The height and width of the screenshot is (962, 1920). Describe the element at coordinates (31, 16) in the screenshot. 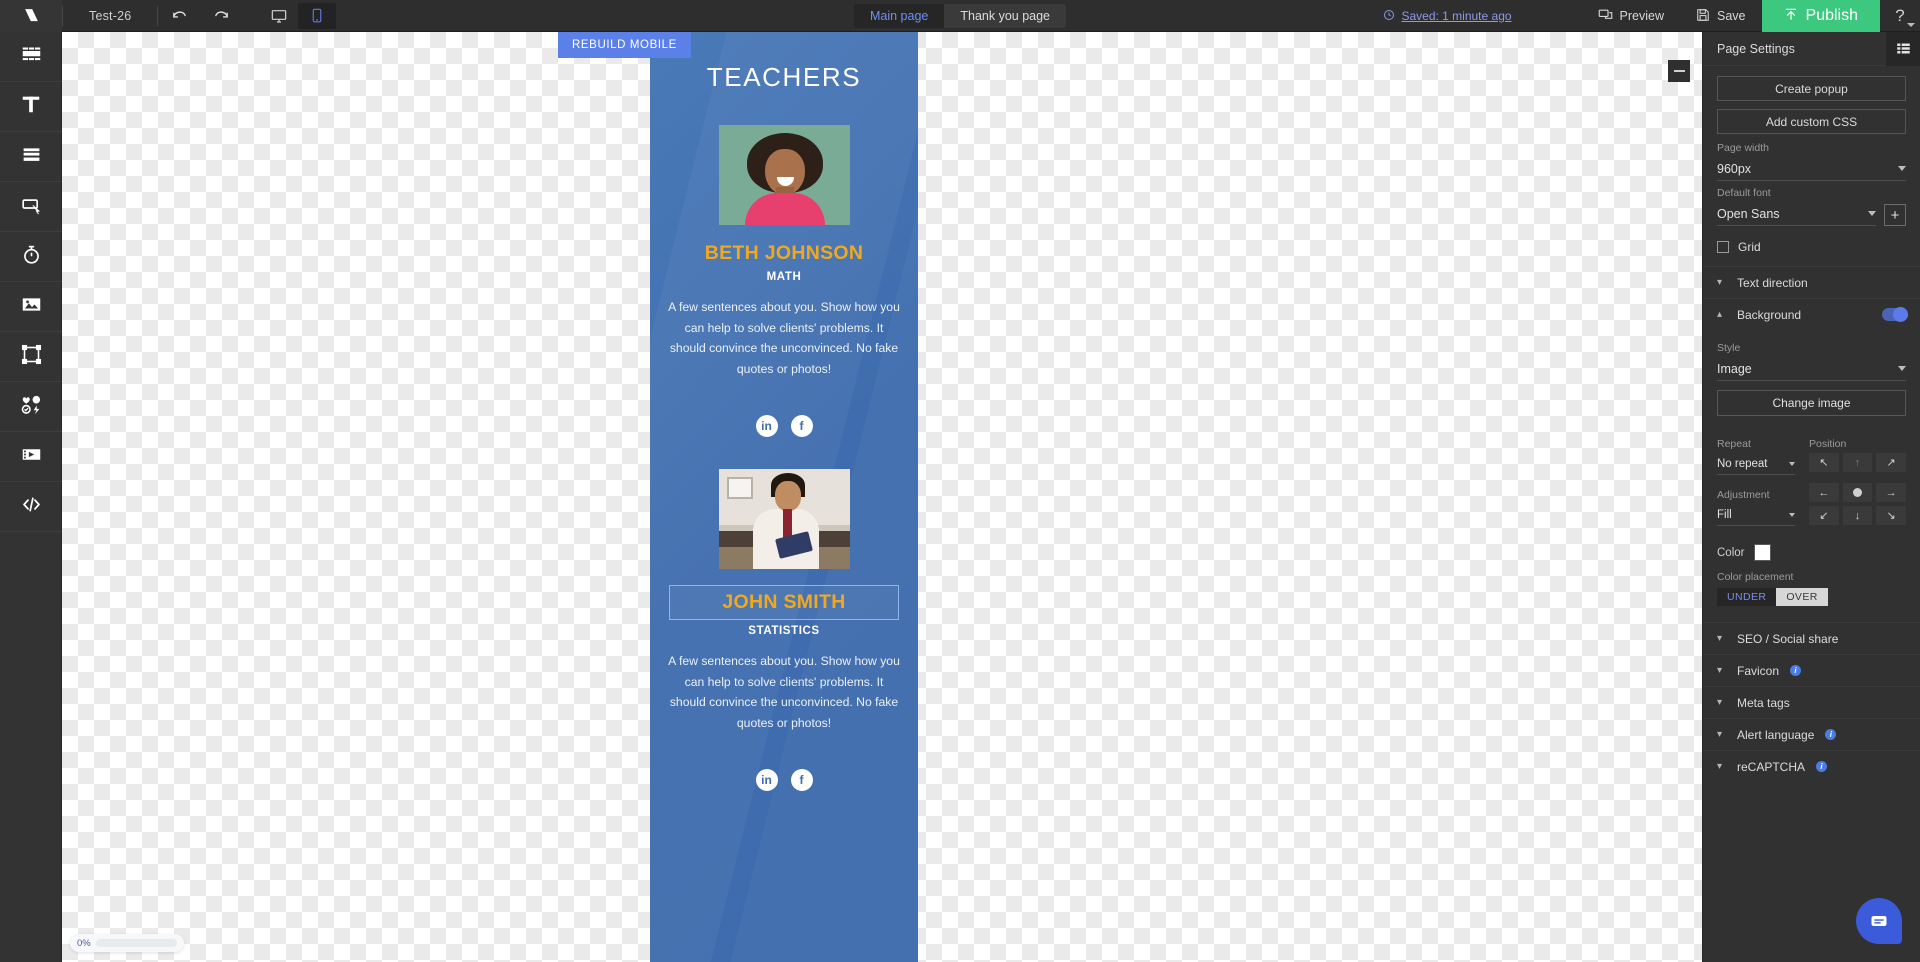

I see `brand-logo-icon` at that location.